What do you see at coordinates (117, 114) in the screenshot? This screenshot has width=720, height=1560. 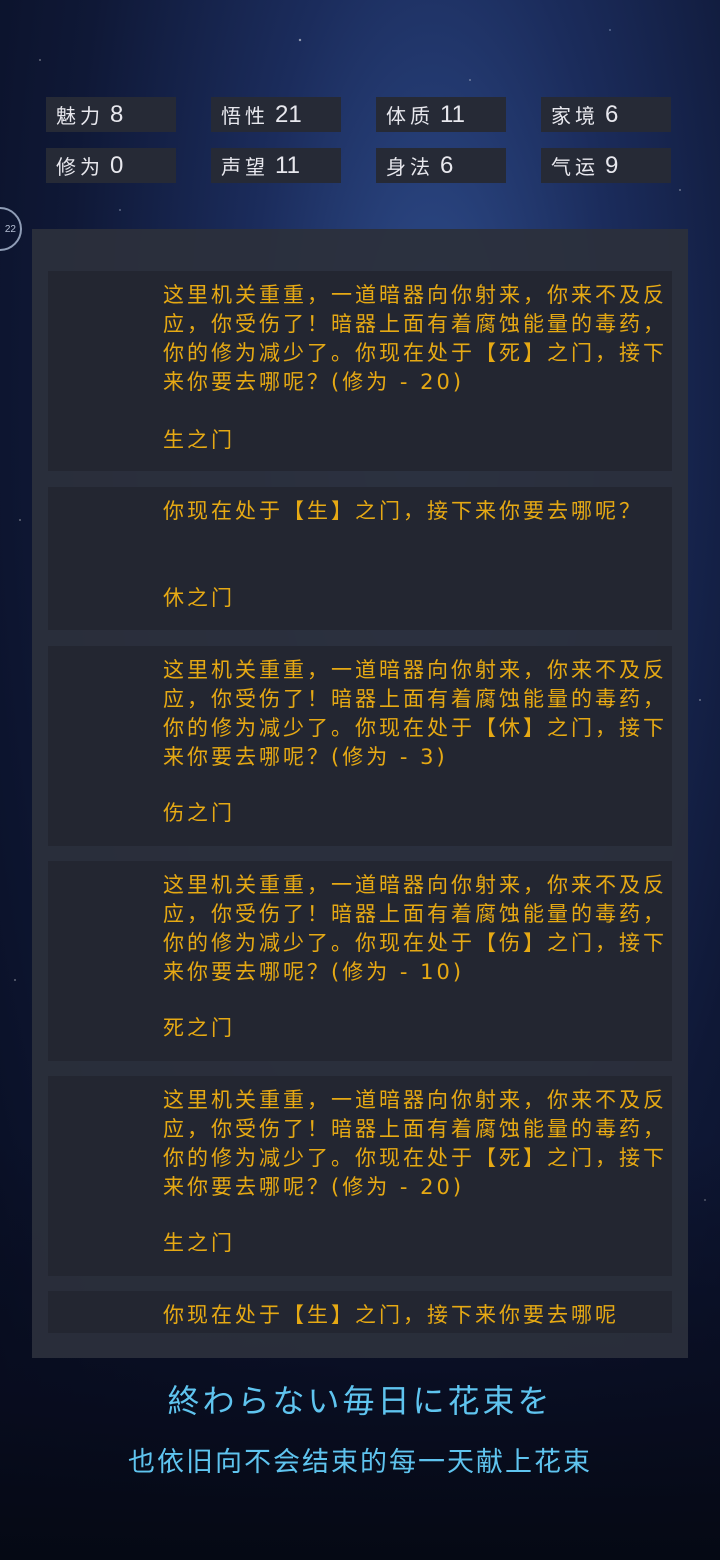 I see `stat-value: 8` at bounding box center [117, 114].